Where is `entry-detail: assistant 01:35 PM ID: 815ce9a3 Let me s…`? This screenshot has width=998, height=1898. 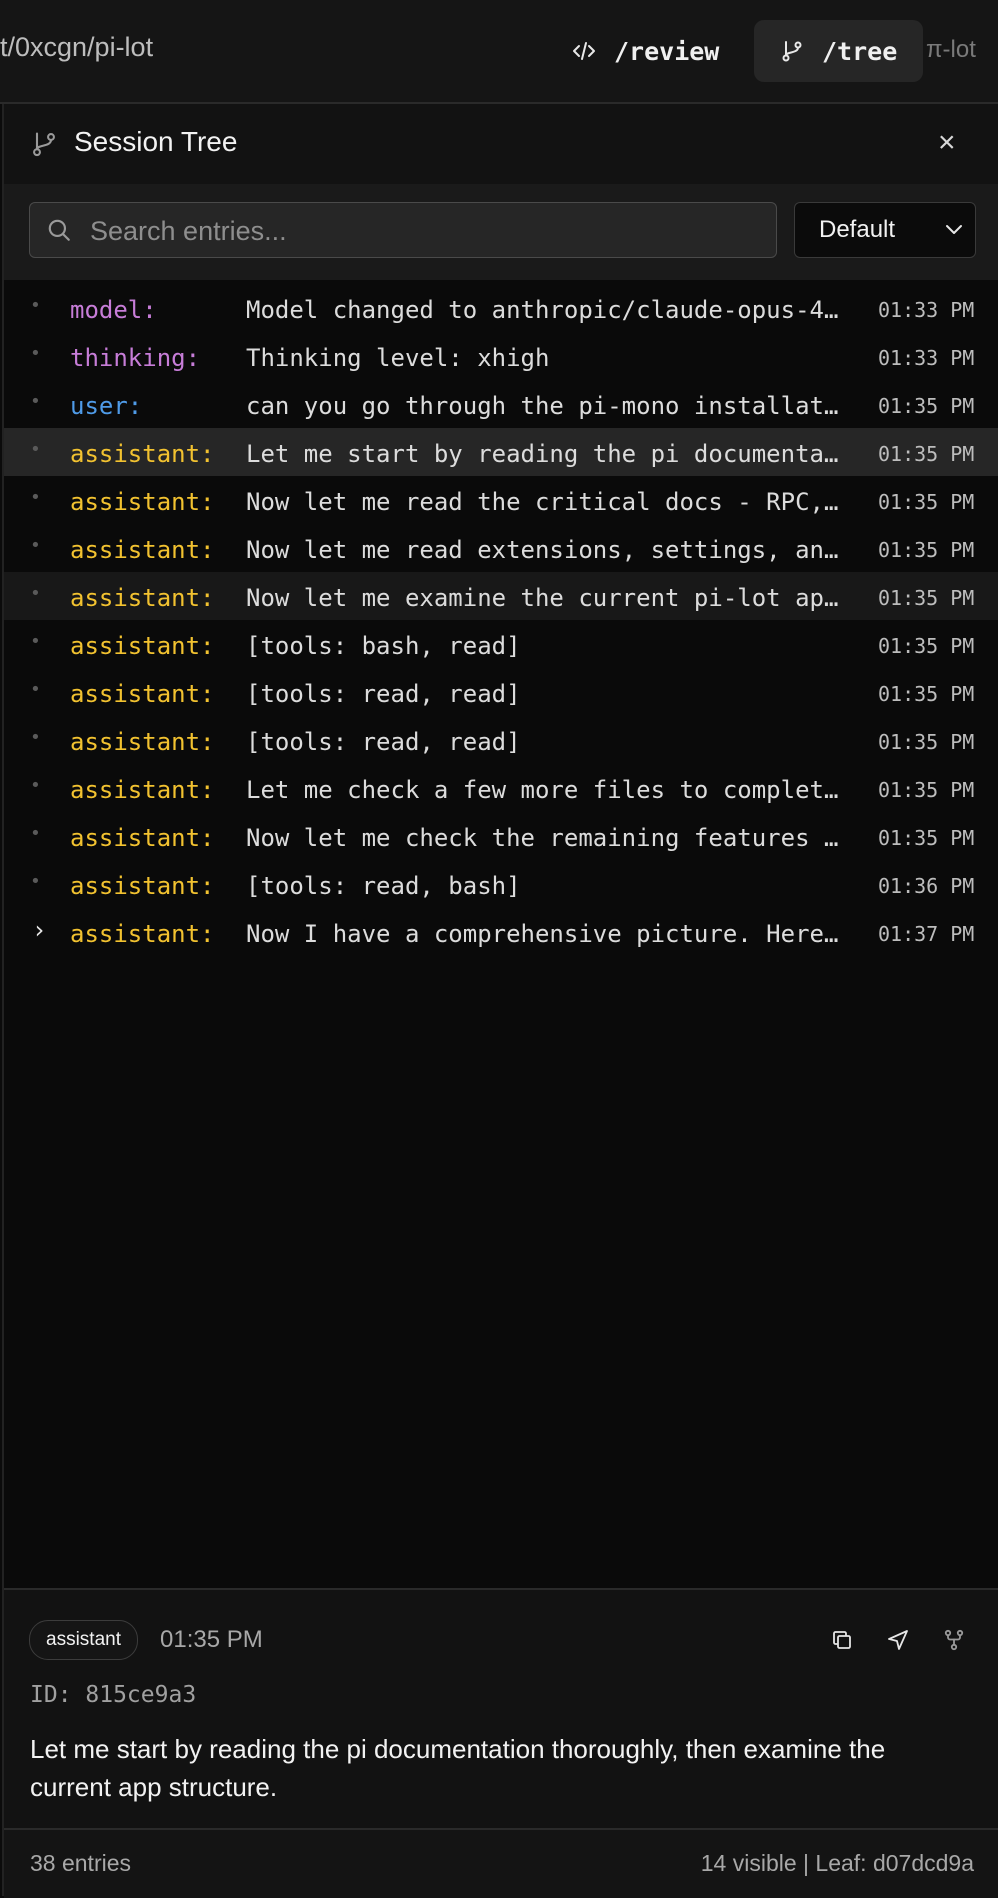 entry-detail: assistant 01:35 PM ID: 815ce9a3 Let me s… is located at coordinates (501, 1708).